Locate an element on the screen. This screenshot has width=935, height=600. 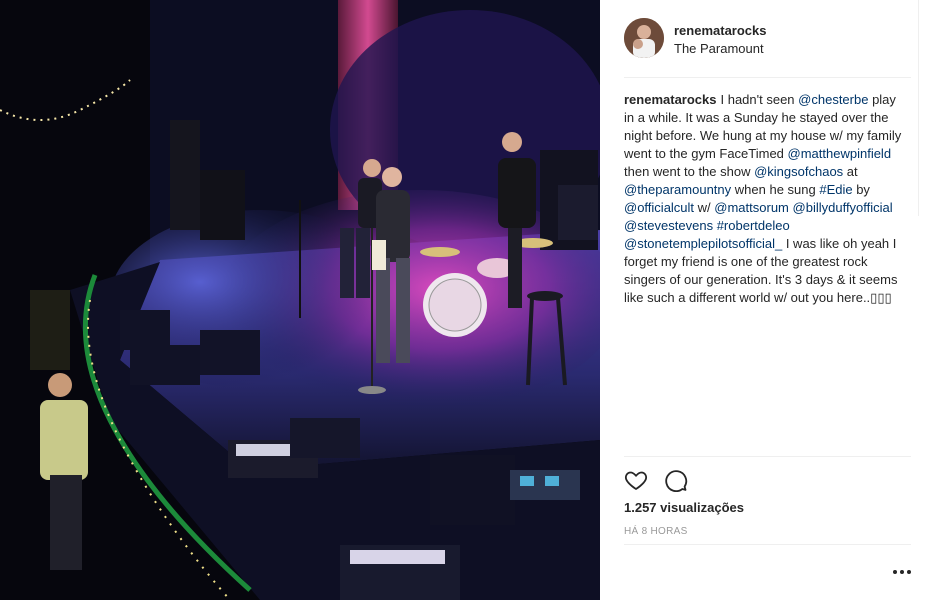
comment-icon is located at coordinates (676, 480).